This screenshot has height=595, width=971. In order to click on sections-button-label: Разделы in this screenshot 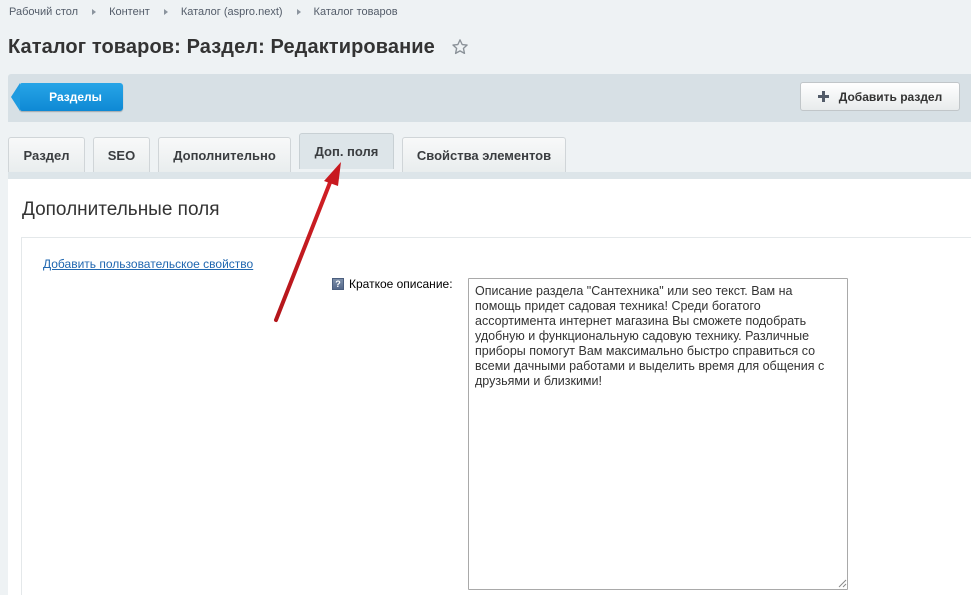, I will do `click(75, 97)`.